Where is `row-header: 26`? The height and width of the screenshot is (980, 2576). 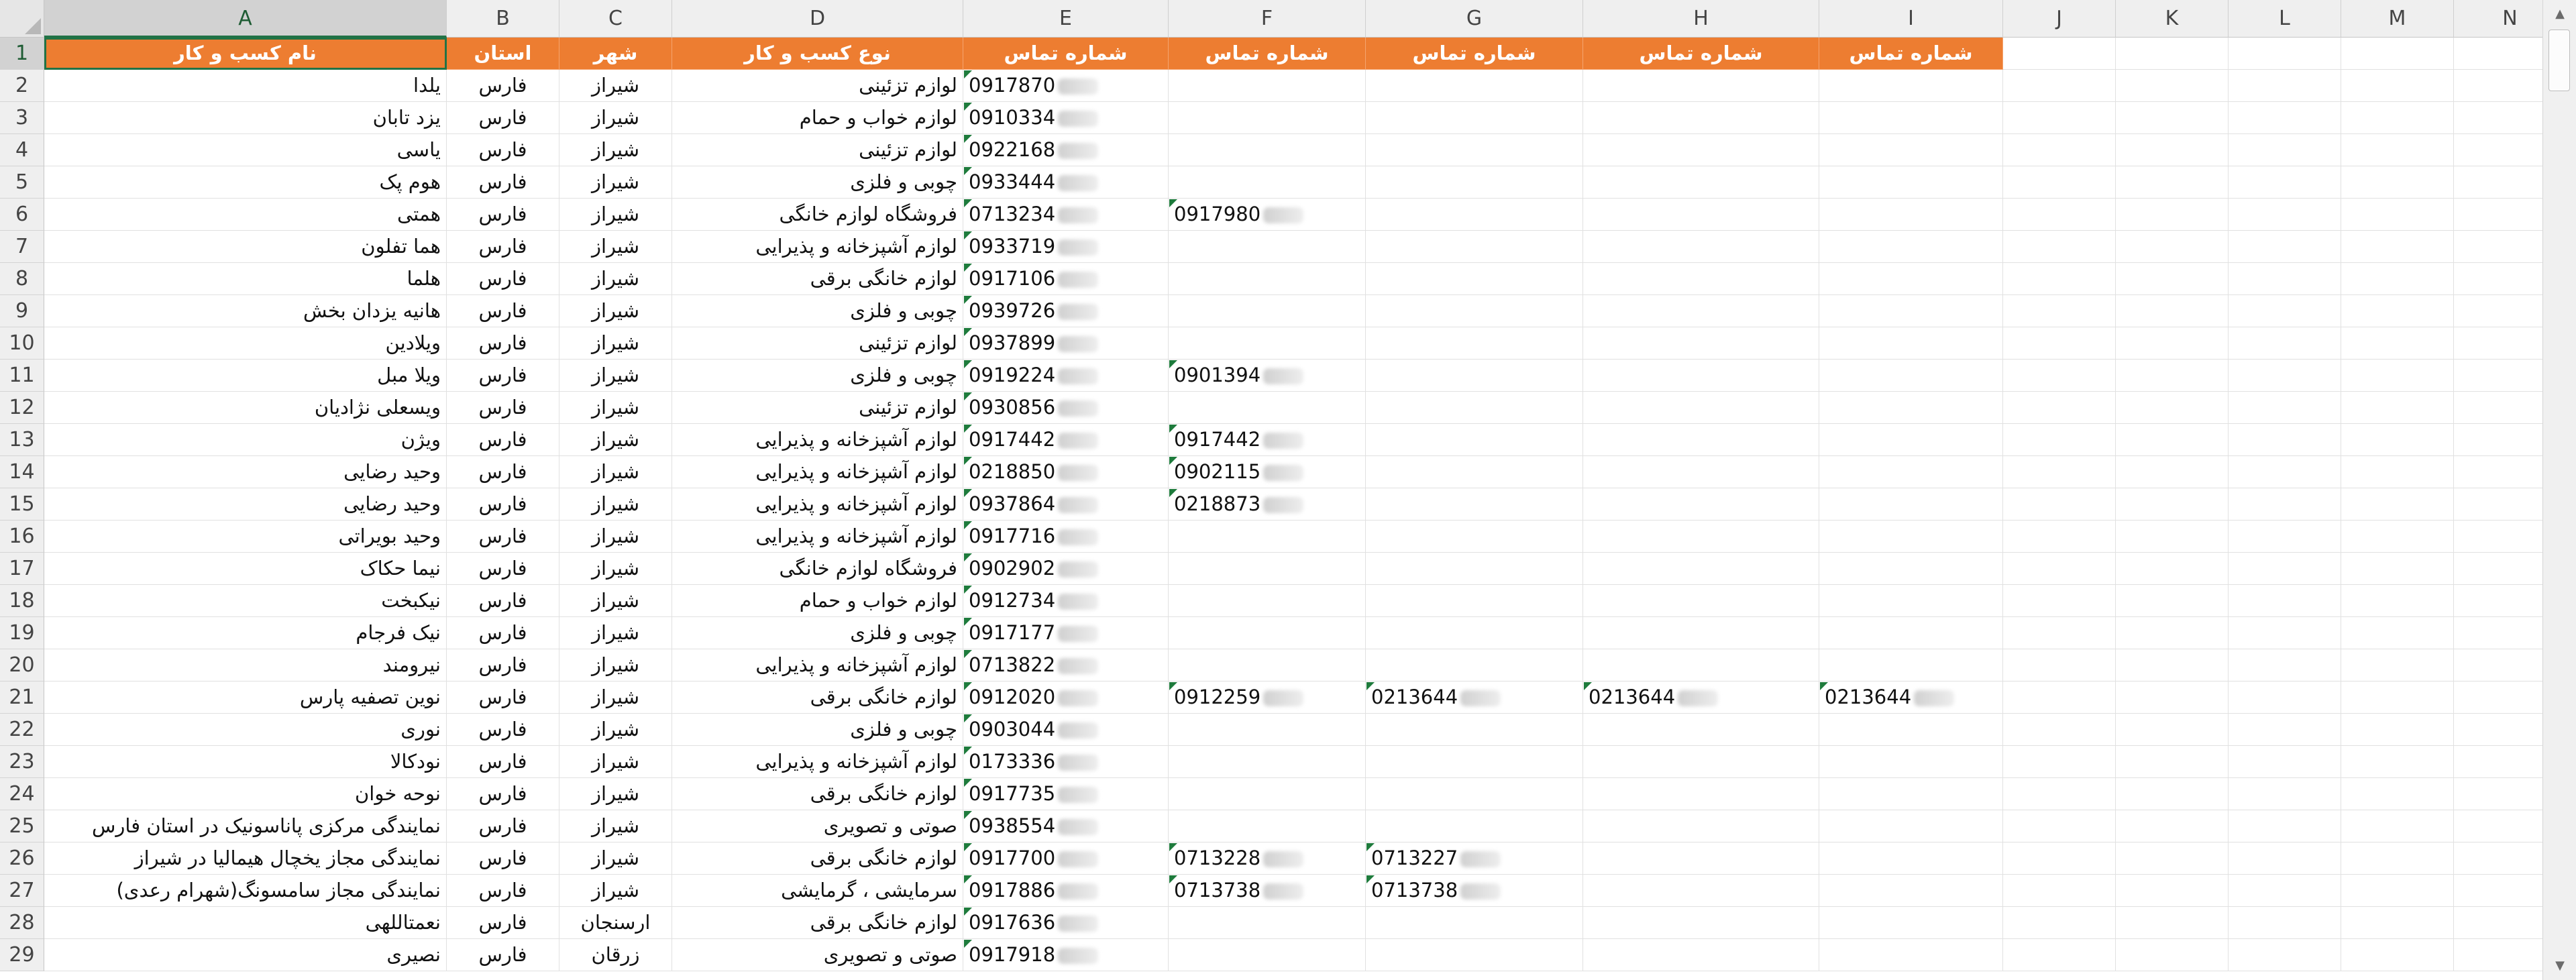 row-header: 26 is located at coordinates (22, 858).